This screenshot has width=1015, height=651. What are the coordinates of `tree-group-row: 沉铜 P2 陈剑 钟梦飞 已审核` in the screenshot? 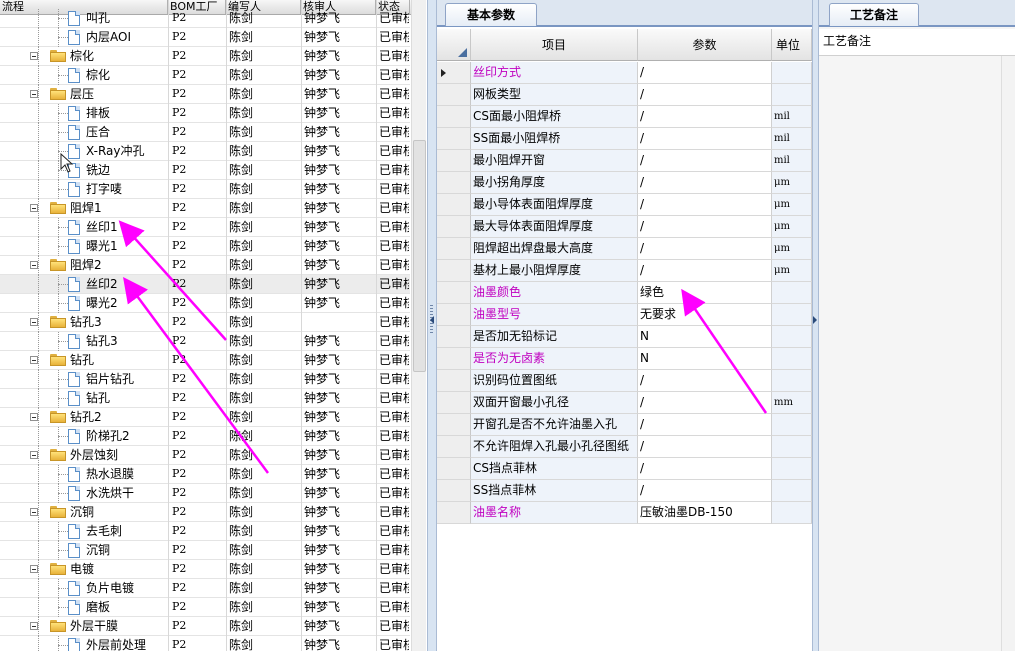 It's located at (205, 512).